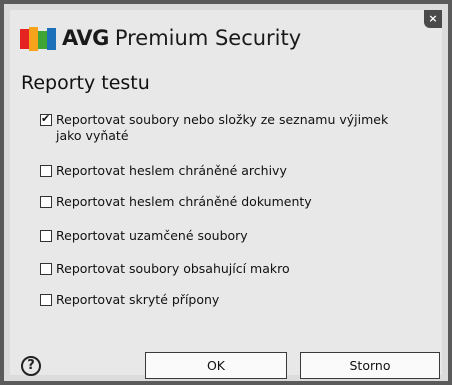  What do you see at coordinates (370, 365) in the screenshot?
I see `cancel-button: Storno` at bounding box center [370, 365].